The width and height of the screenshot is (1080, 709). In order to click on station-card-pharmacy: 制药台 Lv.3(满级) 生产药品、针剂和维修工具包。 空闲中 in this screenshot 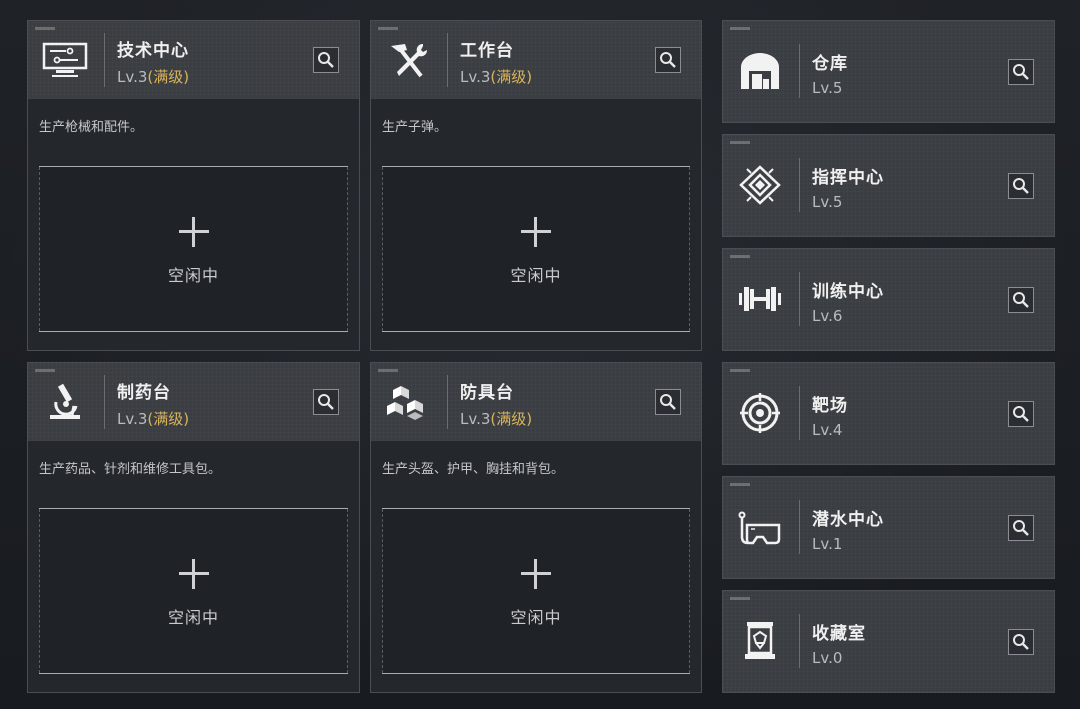, I will do `click(193, 527)`.